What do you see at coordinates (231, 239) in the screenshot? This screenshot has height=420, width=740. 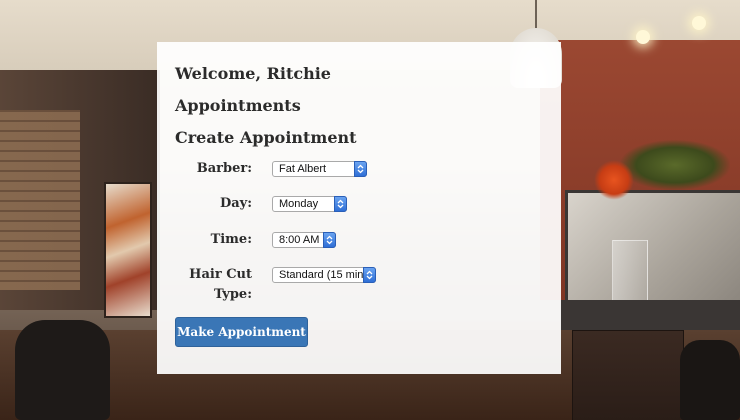 I see `time-label: Time:` at bounding box center [231, 239].